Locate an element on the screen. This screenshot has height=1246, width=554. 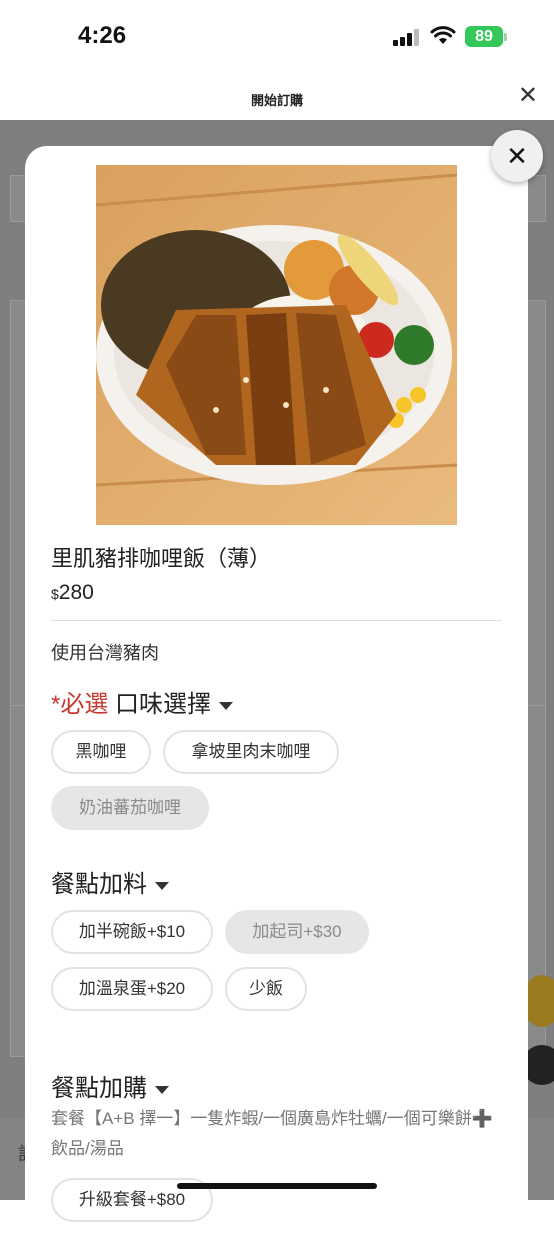
modal-close-button: ✕ is located at coordinates (517, 156).